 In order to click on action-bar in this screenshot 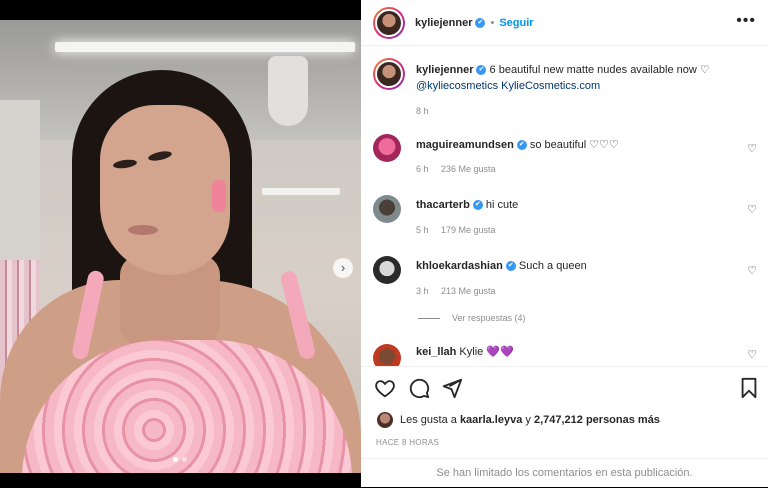, I will do `click(564, 386)`.